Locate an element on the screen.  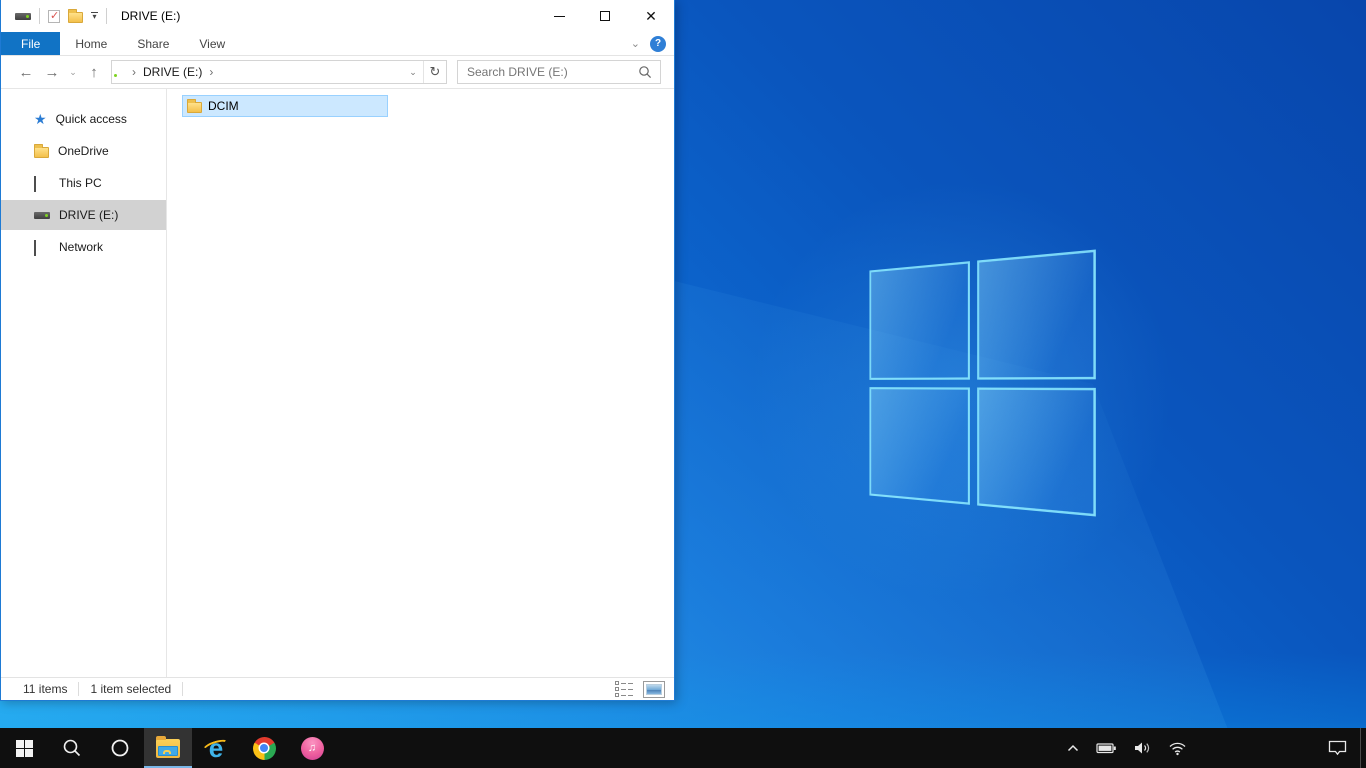
address-bar: › DRIVE (E:) › ⌄ ↻ is located at coordinates (279, 72).